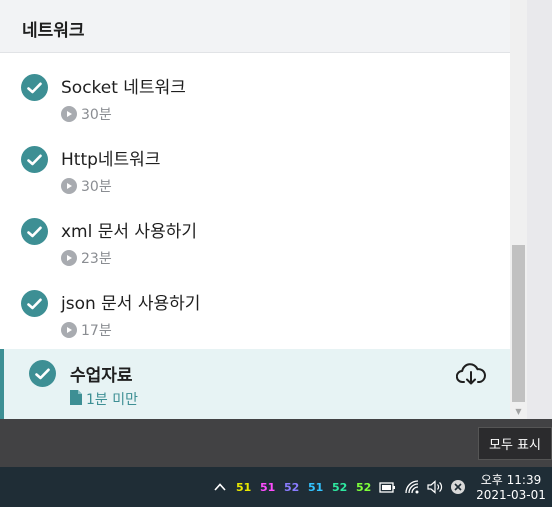 The width and height of the screenshot is (552, 507). What do you see at coordinates (131, 304) in the screenshot?
I see `lecture-title: json 문서 사용하기` at bounding box center [131, 304].